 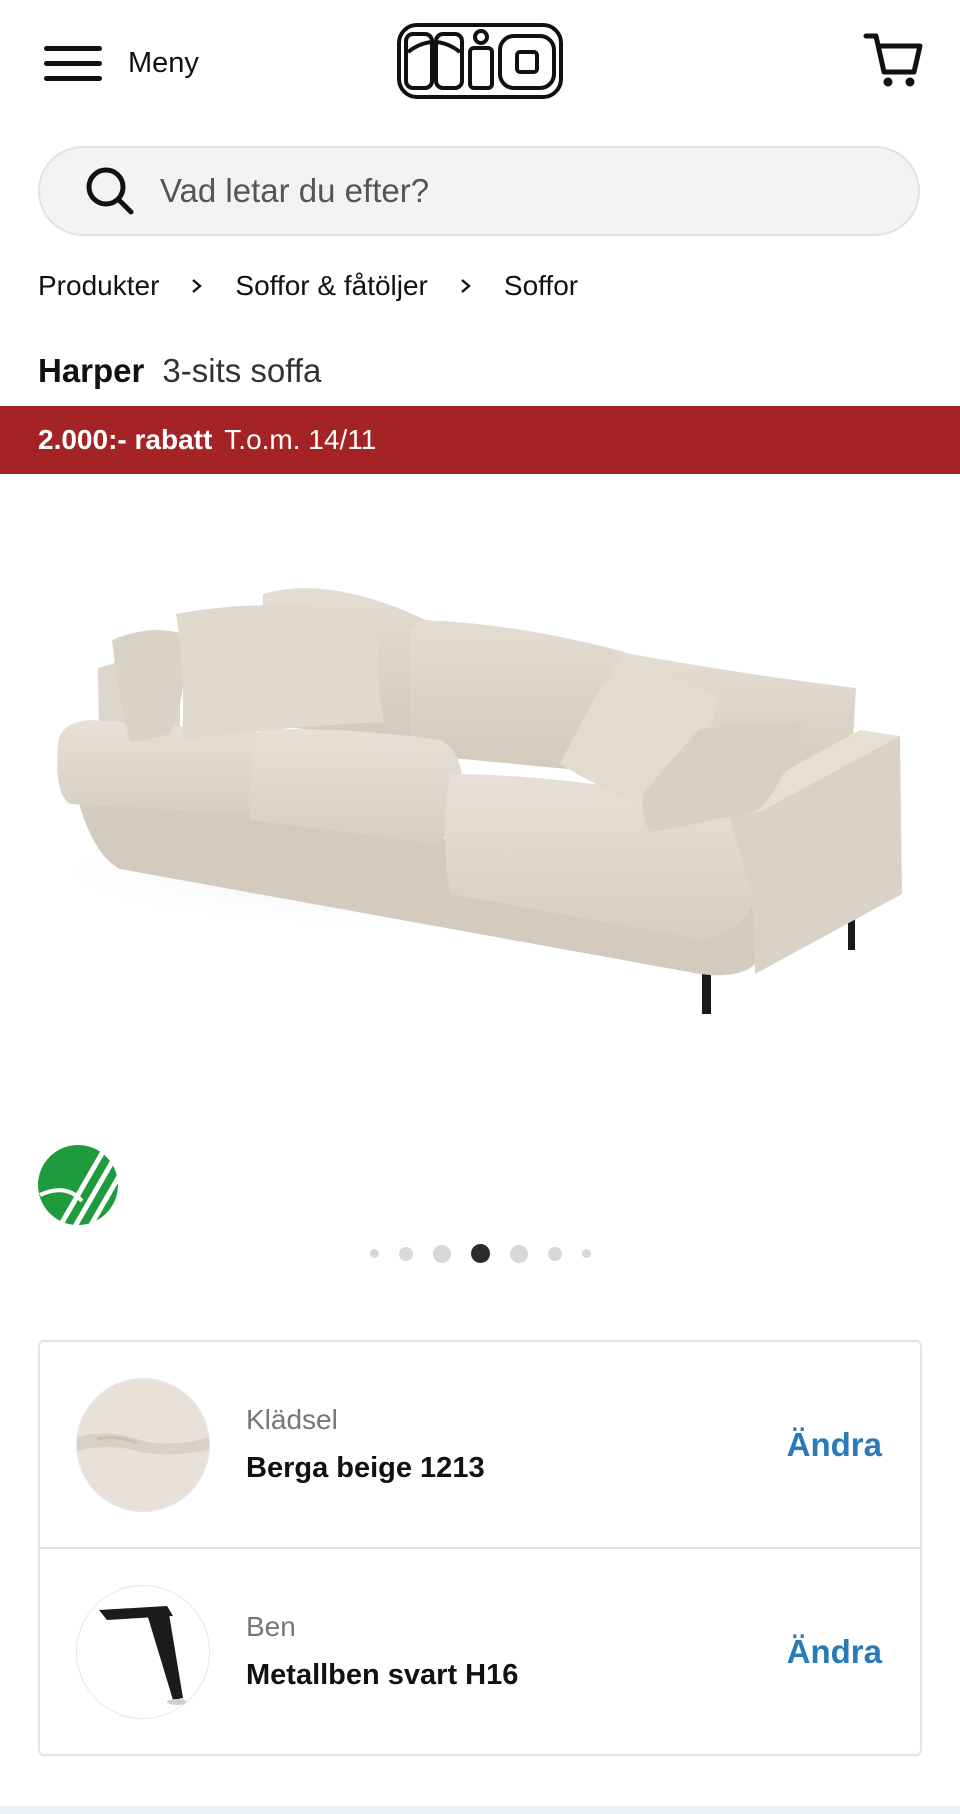 I want to click on option-value: Metallben svart H16, so click(x=382, y=1675).